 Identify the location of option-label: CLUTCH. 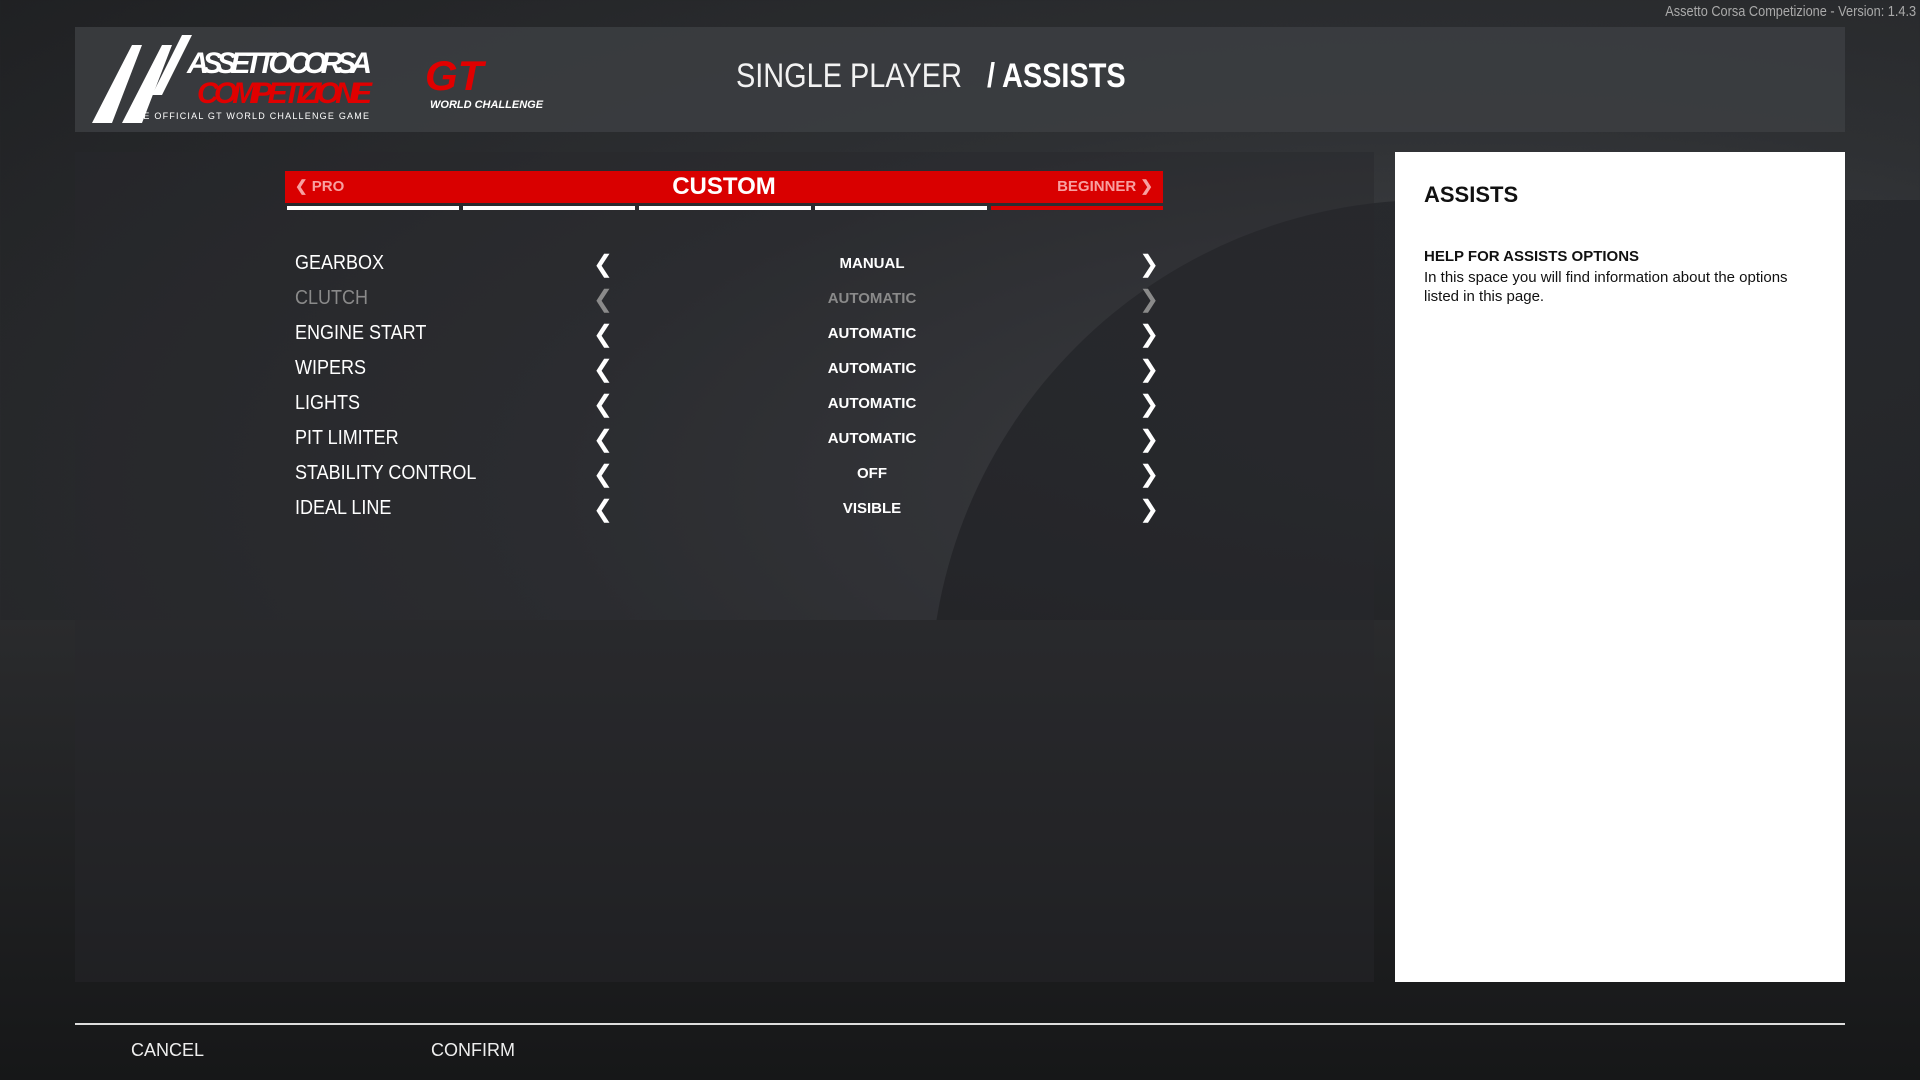
(332, 298).